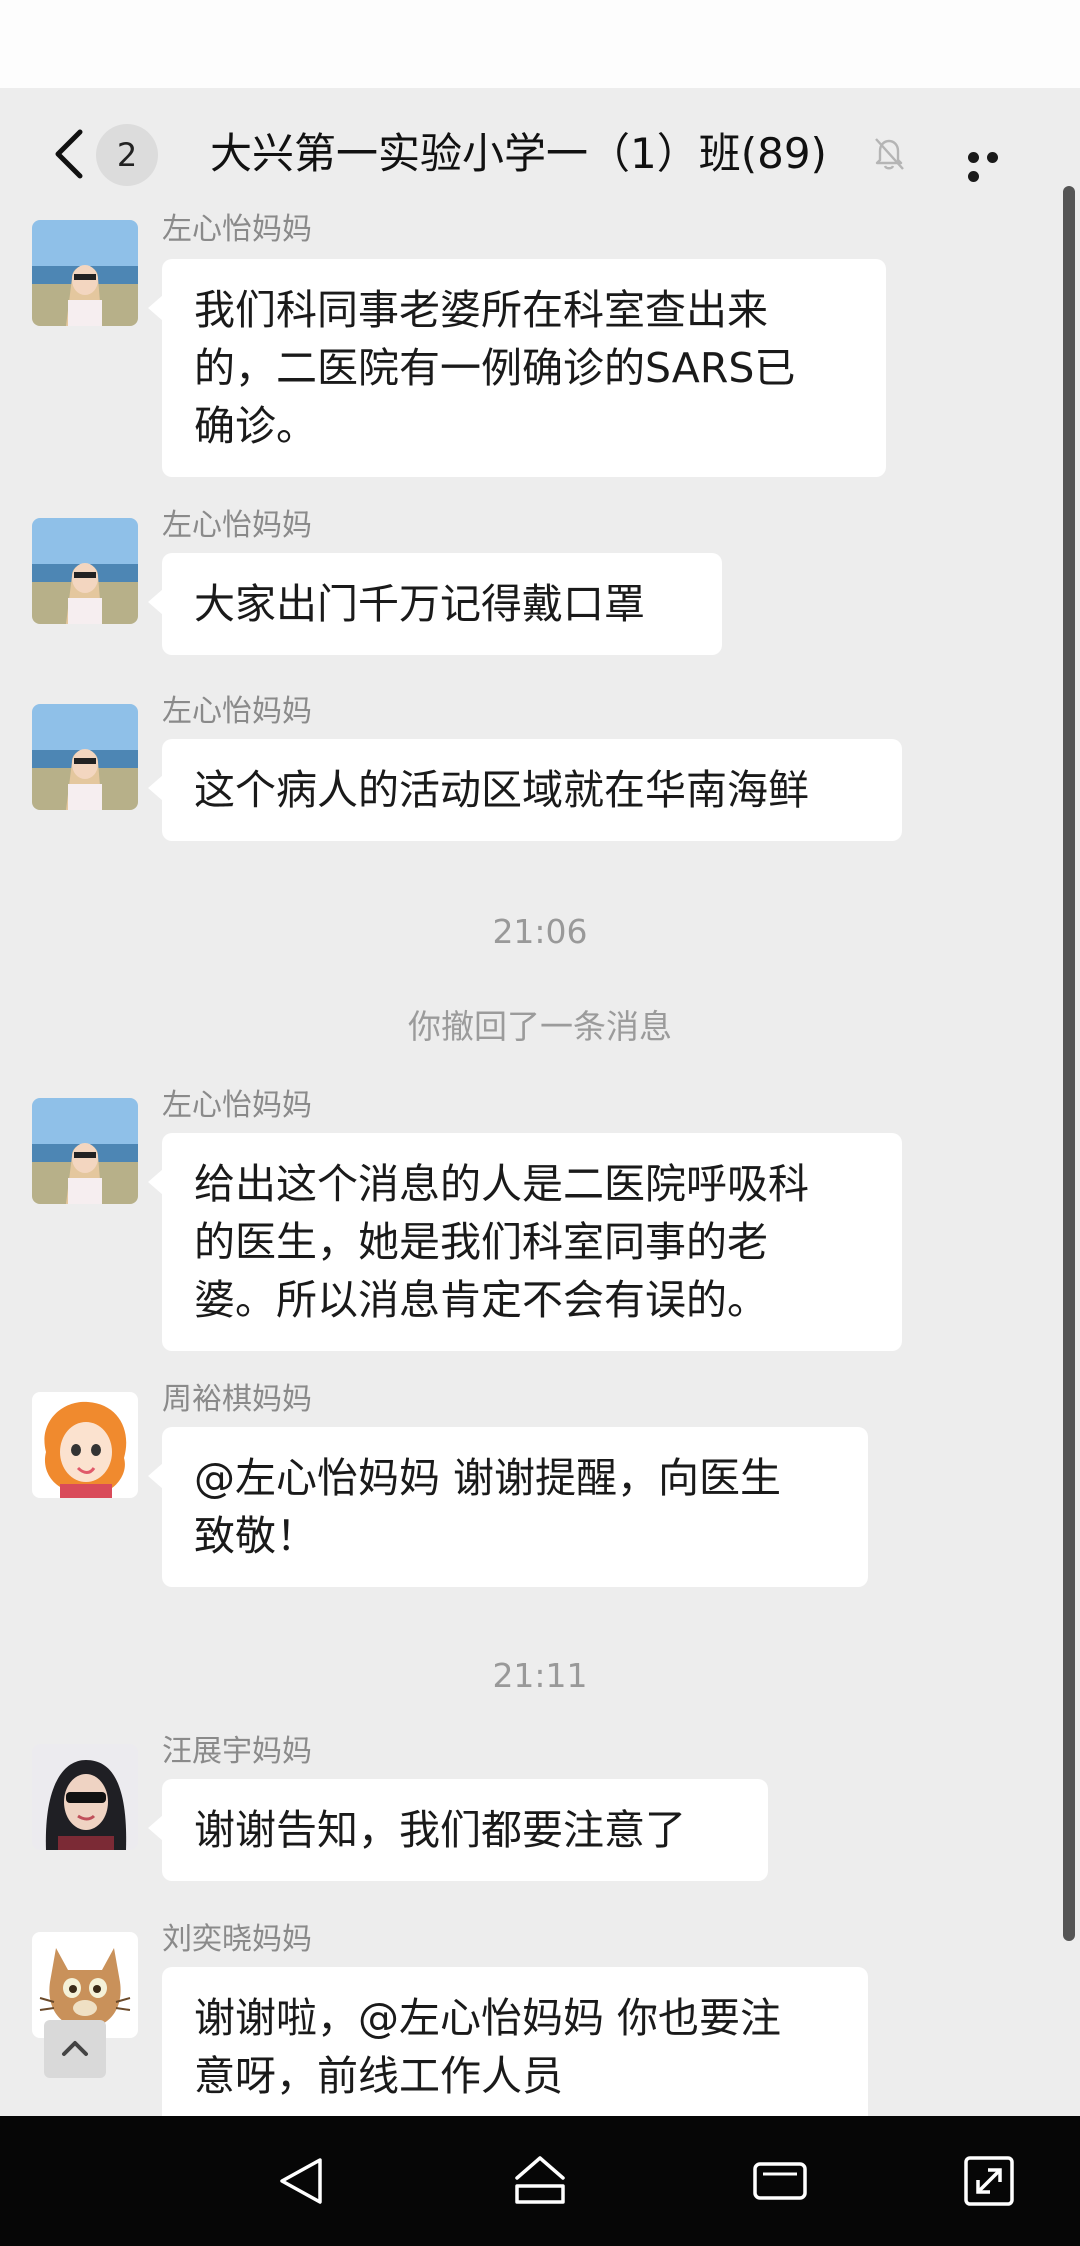 The width and height of the screenshot is (1080, 2246). Describe the element at coordinates (237, 1939) in the screenshot. I see `sender-name: 刘奕晓妈妈` at that location.